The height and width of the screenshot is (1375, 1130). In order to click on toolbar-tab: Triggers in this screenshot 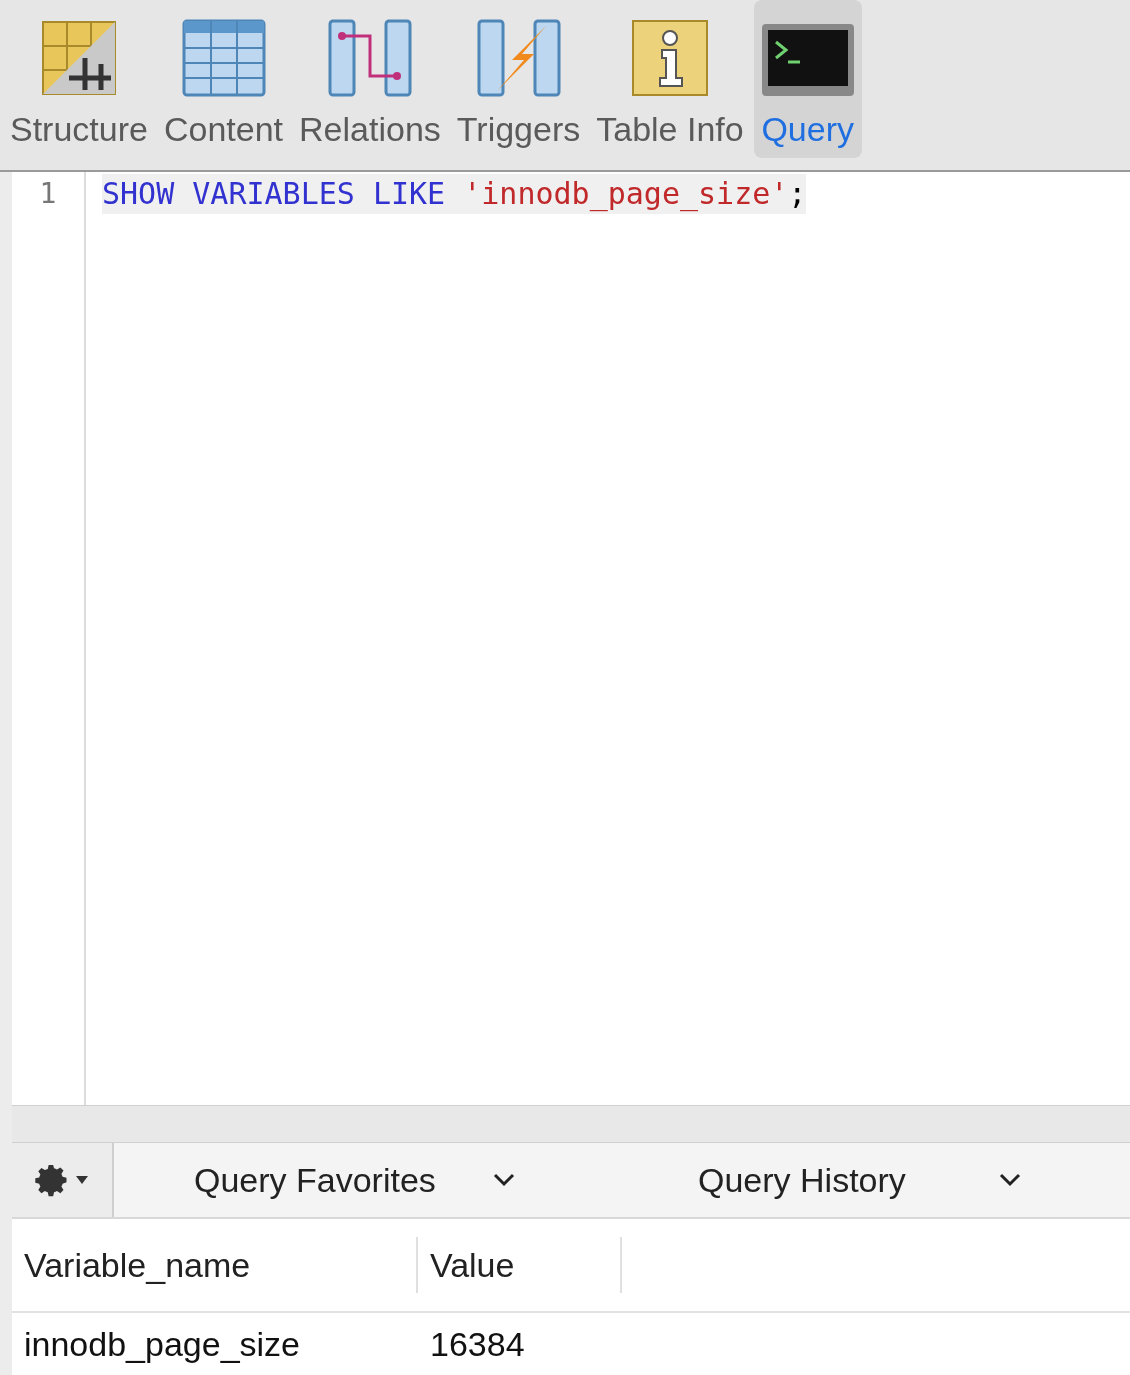, I will do `click(518, 79)`.